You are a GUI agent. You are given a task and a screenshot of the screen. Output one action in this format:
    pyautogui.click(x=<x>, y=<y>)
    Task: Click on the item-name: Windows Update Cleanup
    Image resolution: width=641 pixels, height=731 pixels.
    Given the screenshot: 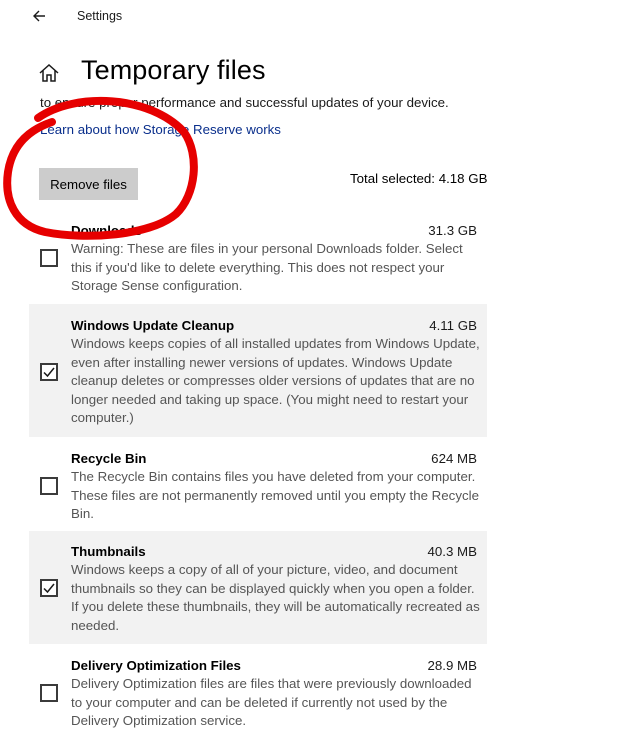 What is the action you would take?
    pyautogui.click(x=153, y=325)
    